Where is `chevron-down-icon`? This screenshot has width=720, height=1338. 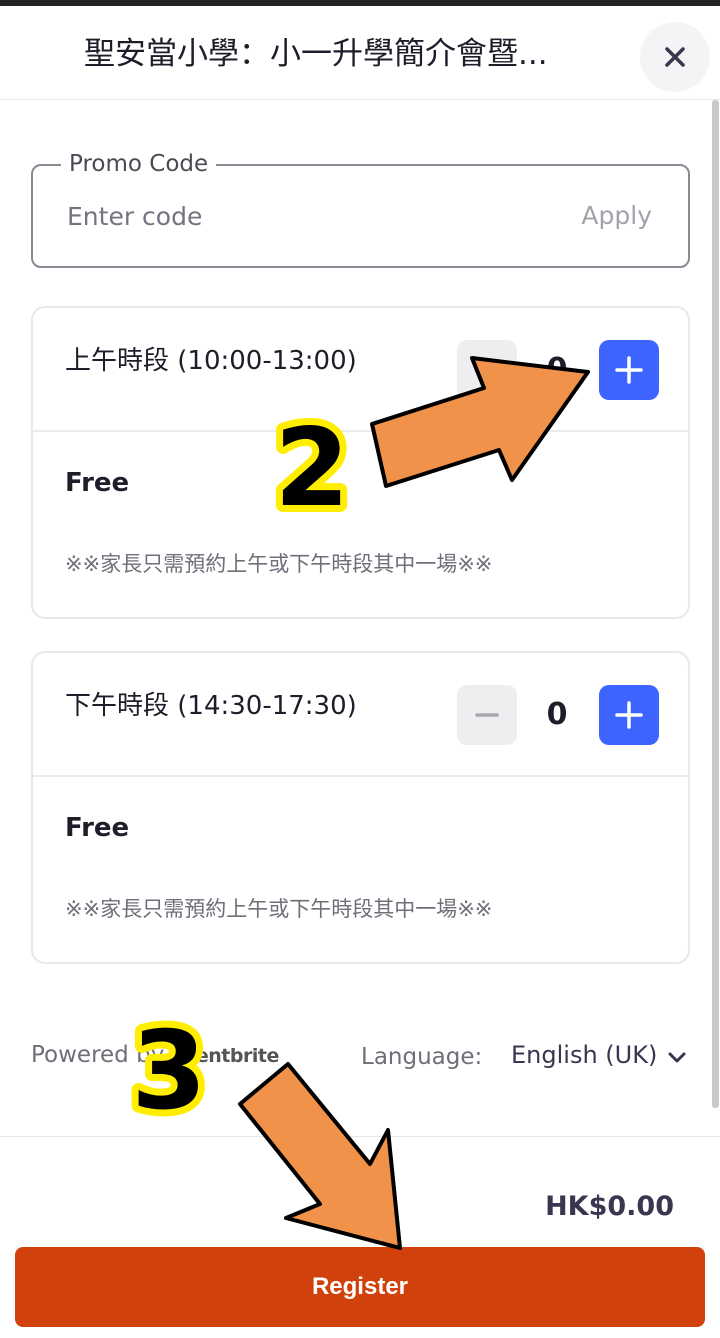
chevron-down-icon is located at coordinates (677, 1058).